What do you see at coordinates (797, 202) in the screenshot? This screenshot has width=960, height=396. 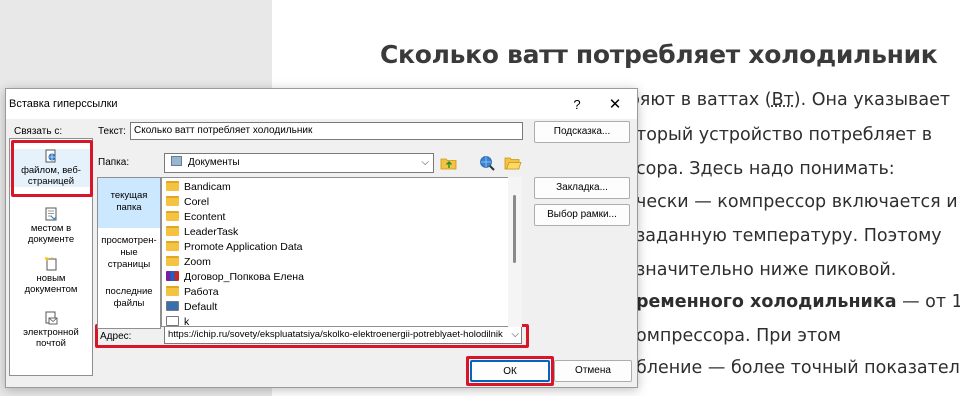 I see `doc-line-4: чески — компрессор включается и` at bounding box center [797, 202].